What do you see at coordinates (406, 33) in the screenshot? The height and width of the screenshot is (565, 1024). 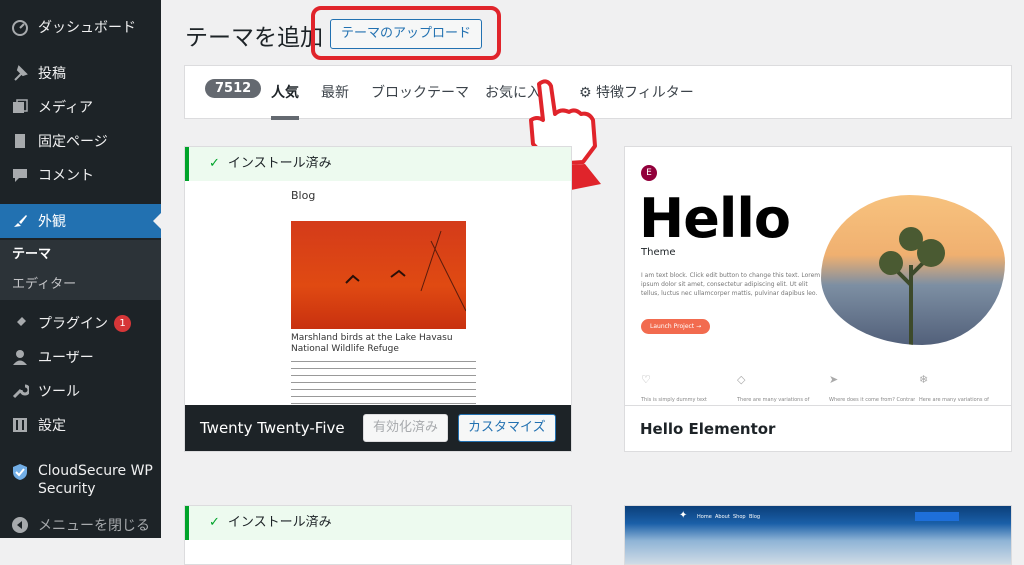 I see `highlight-box` at bounding box center [406, 33].